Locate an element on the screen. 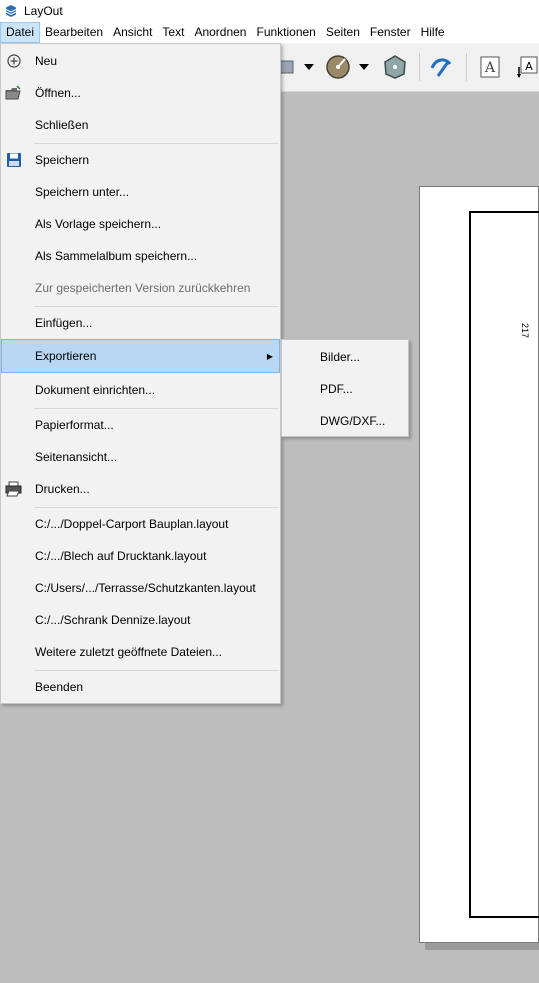  save-disk-icon is located at coordinates (14, 160).